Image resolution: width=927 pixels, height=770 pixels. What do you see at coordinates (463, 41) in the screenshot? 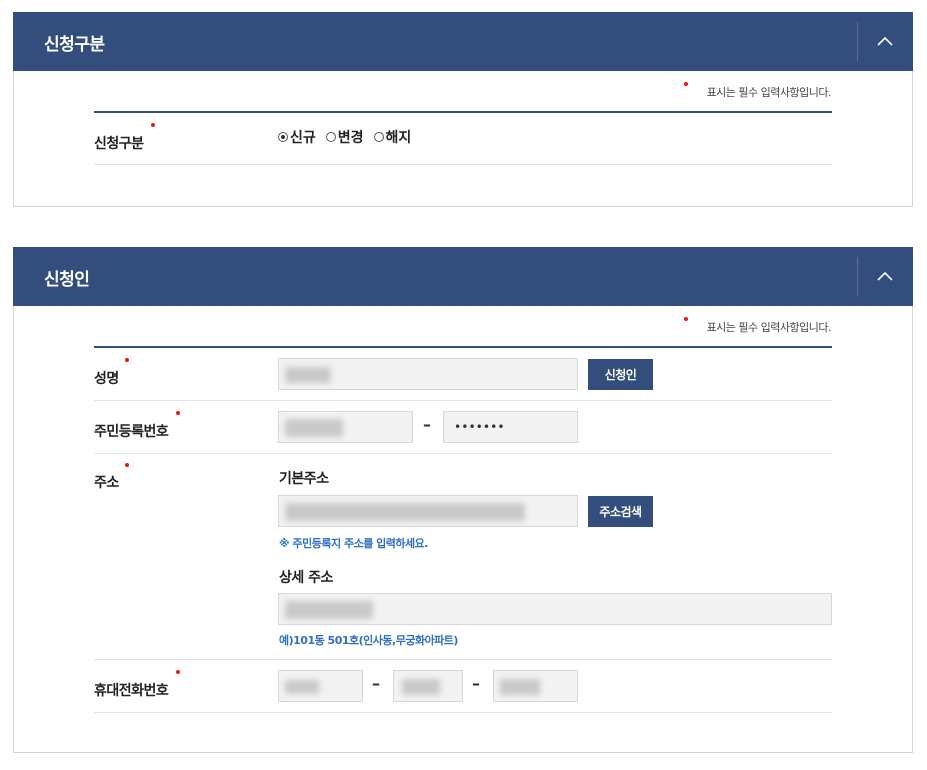
I see `application-type-header: 신청구분` at bounding box center [463, 41].